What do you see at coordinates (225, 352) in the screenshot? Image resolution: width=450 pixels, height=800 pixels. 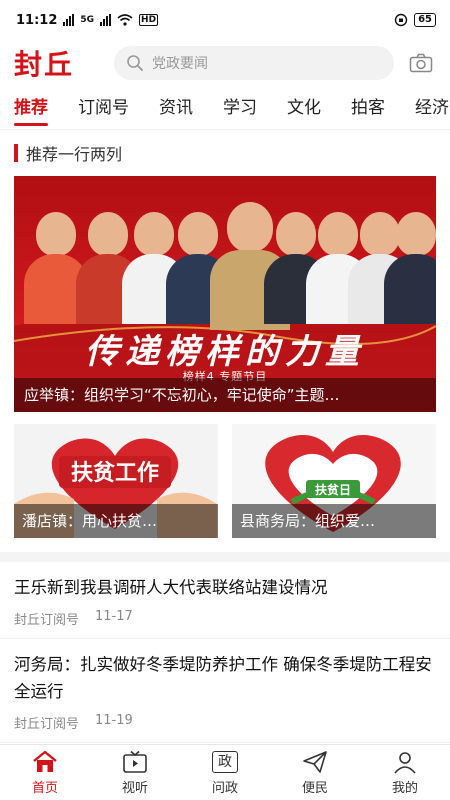 I see `hero-slogan: 传递榜样的力量` at bounding box center [225, 352].